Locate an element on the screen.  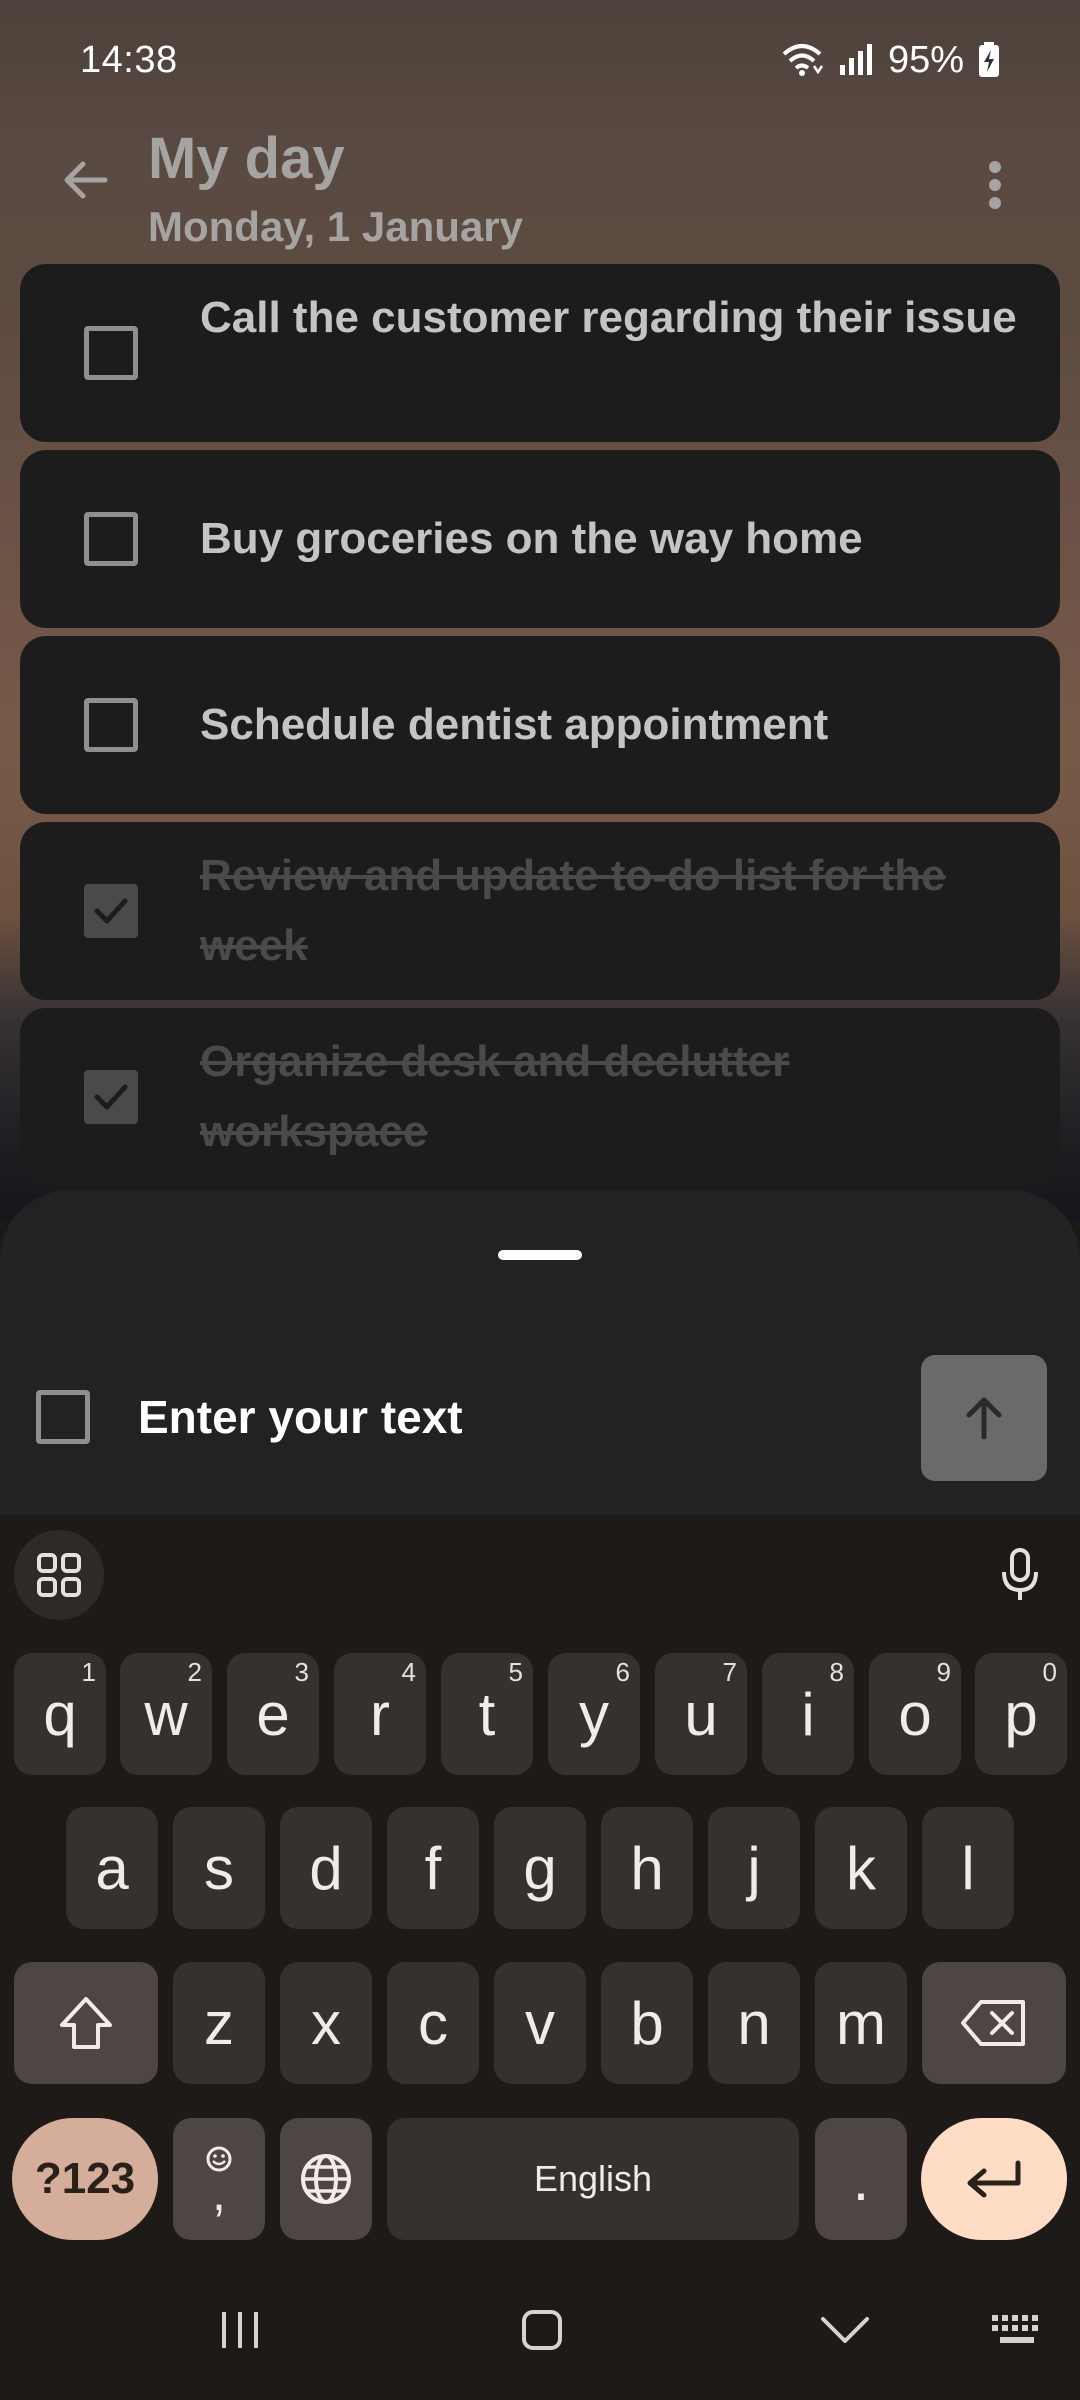
system-navigation-bar is located at coordinates (540, 2330).